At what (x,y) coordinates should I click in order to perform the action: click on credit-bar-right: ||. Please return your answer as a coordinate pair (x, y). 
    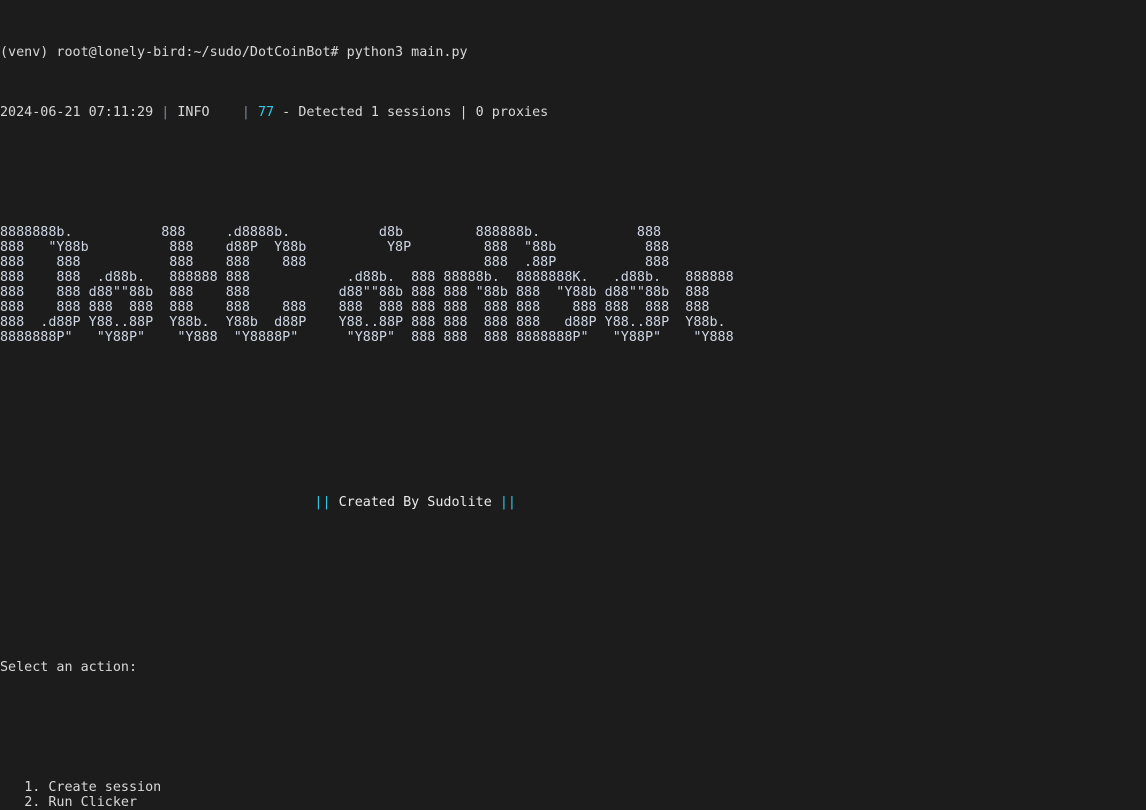
    Looking at the image, I should click on (507, 502).